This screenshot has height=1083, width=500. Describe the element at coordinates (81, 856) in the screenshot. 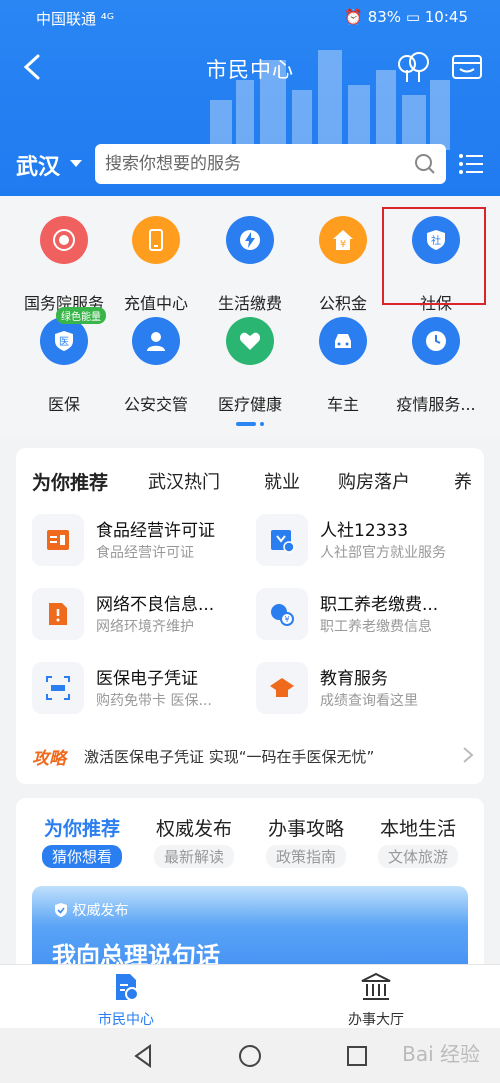

I see `news-tab-sub: 猜你想看` at that location.